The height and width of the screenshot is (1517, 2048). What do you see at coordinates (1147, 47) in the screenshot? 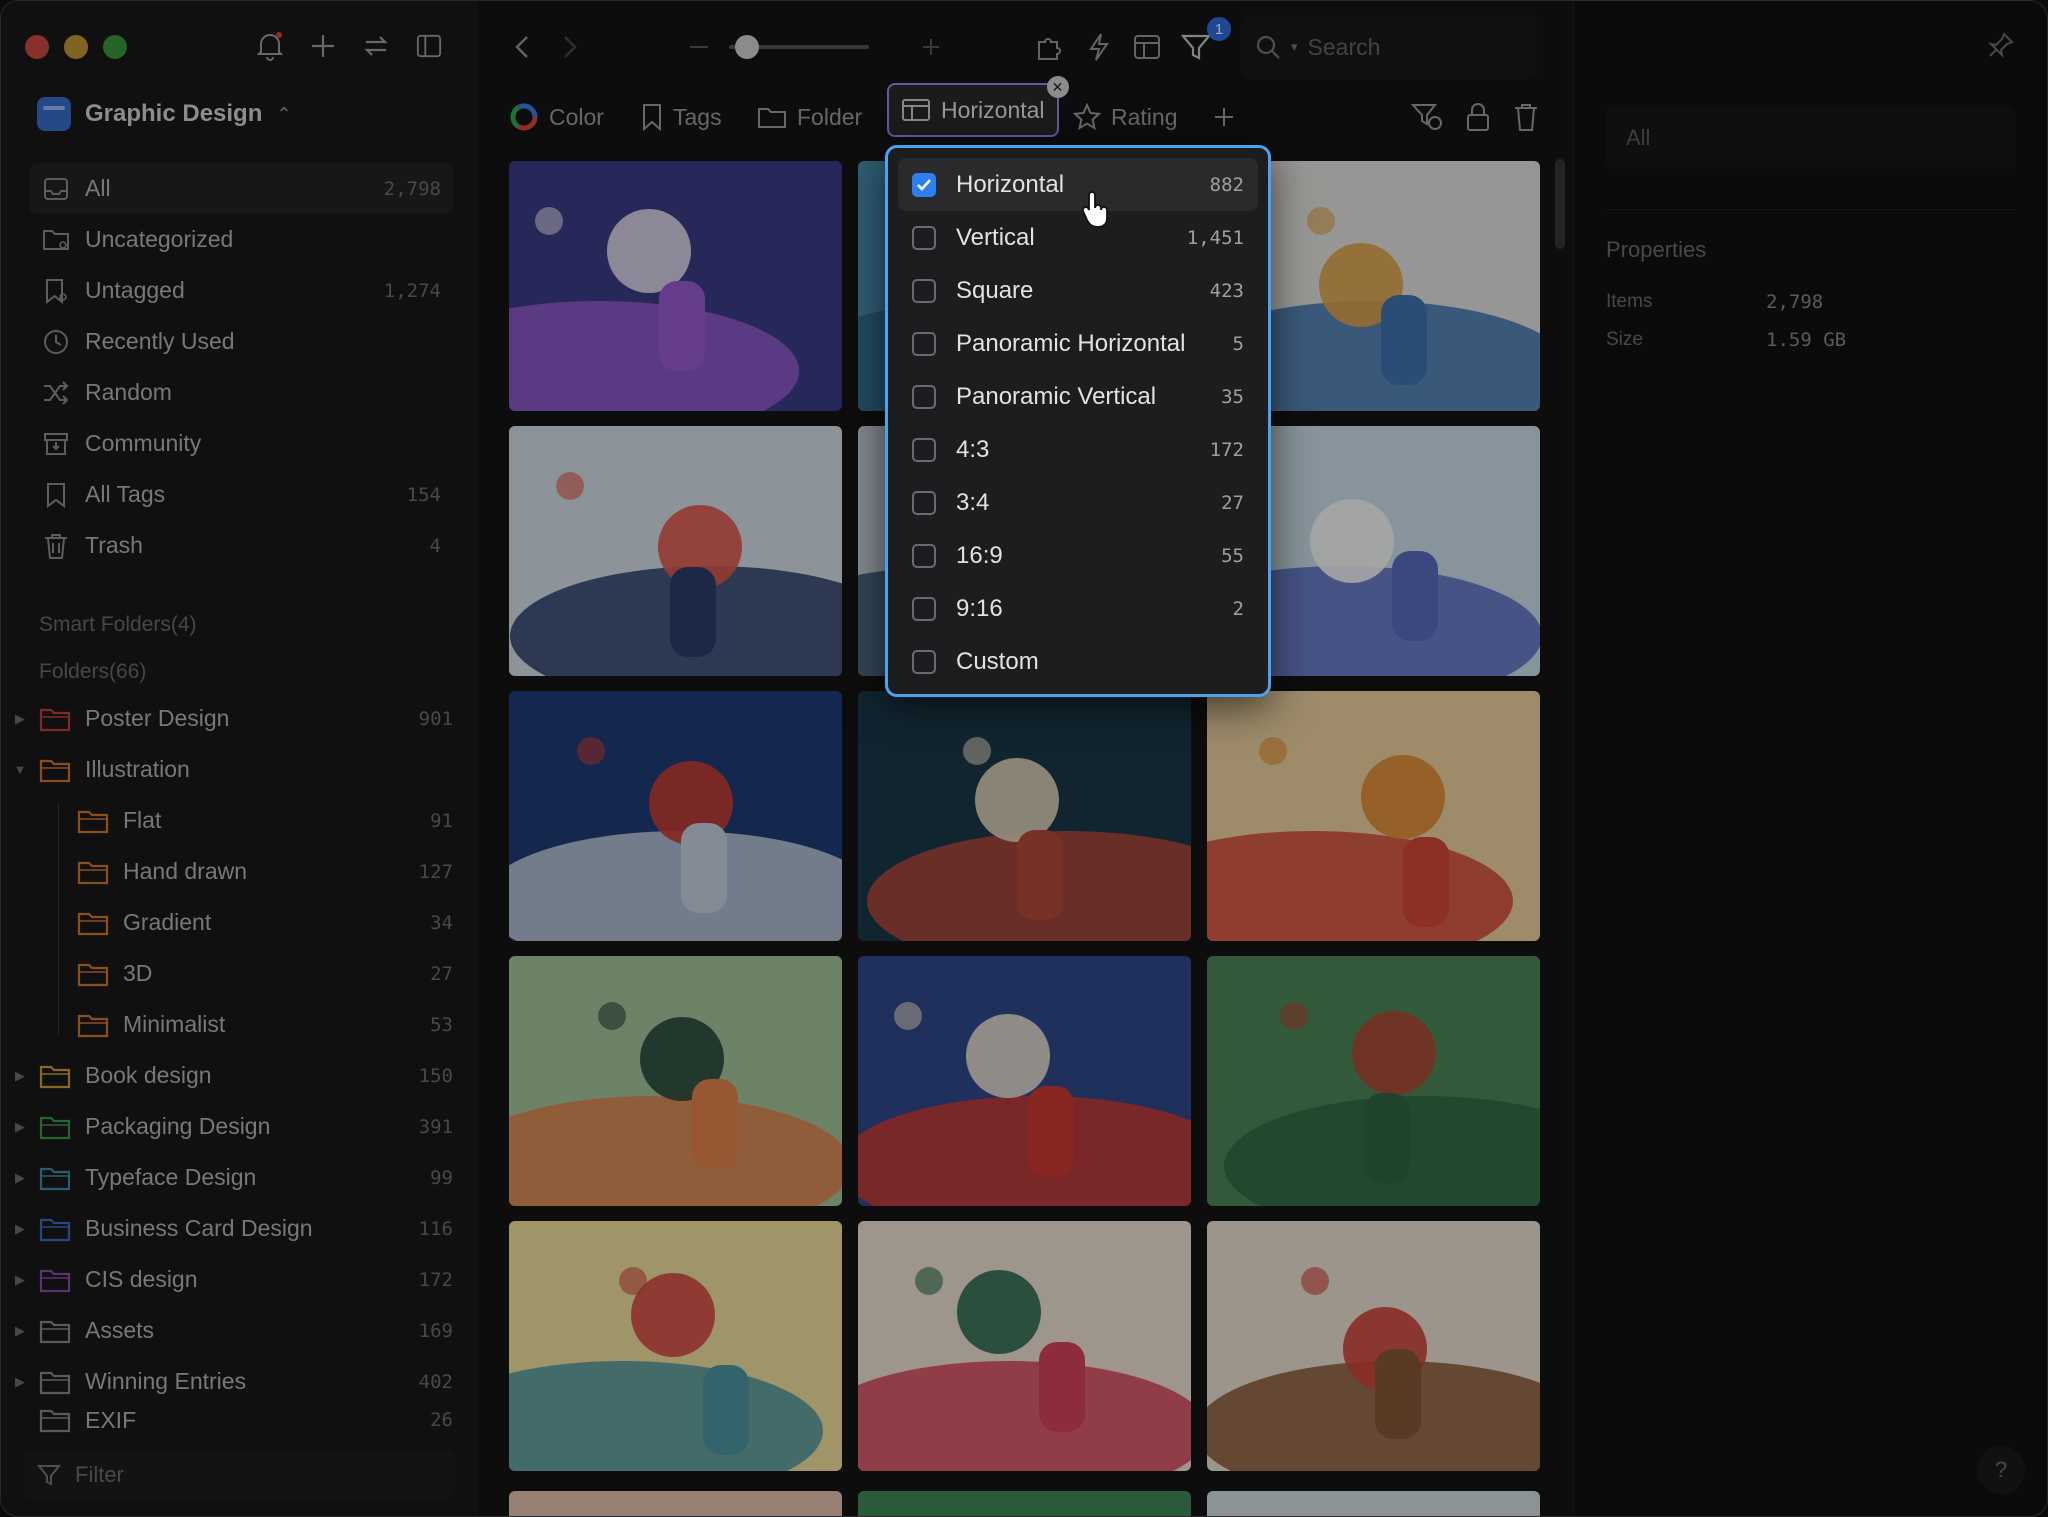
I see `layout-icon` at bounding box center [1147, 47].